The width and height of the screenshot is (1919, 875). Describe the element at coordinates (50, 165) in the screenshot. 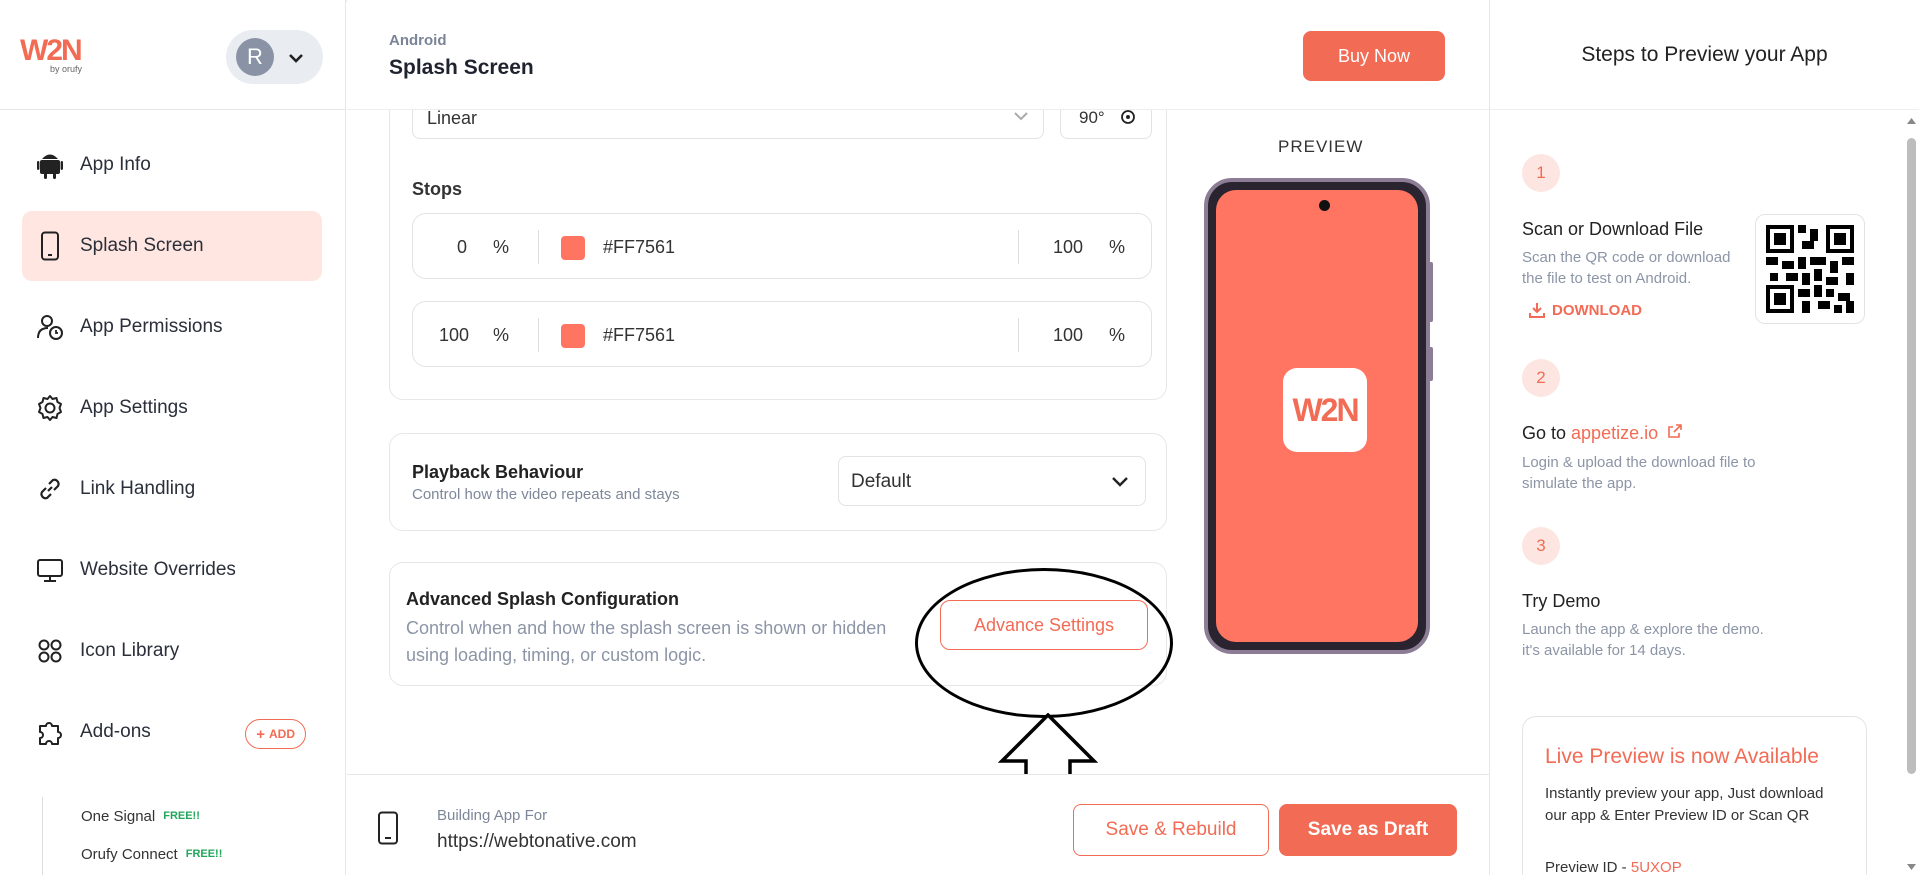

I see `android-icon` at that location.